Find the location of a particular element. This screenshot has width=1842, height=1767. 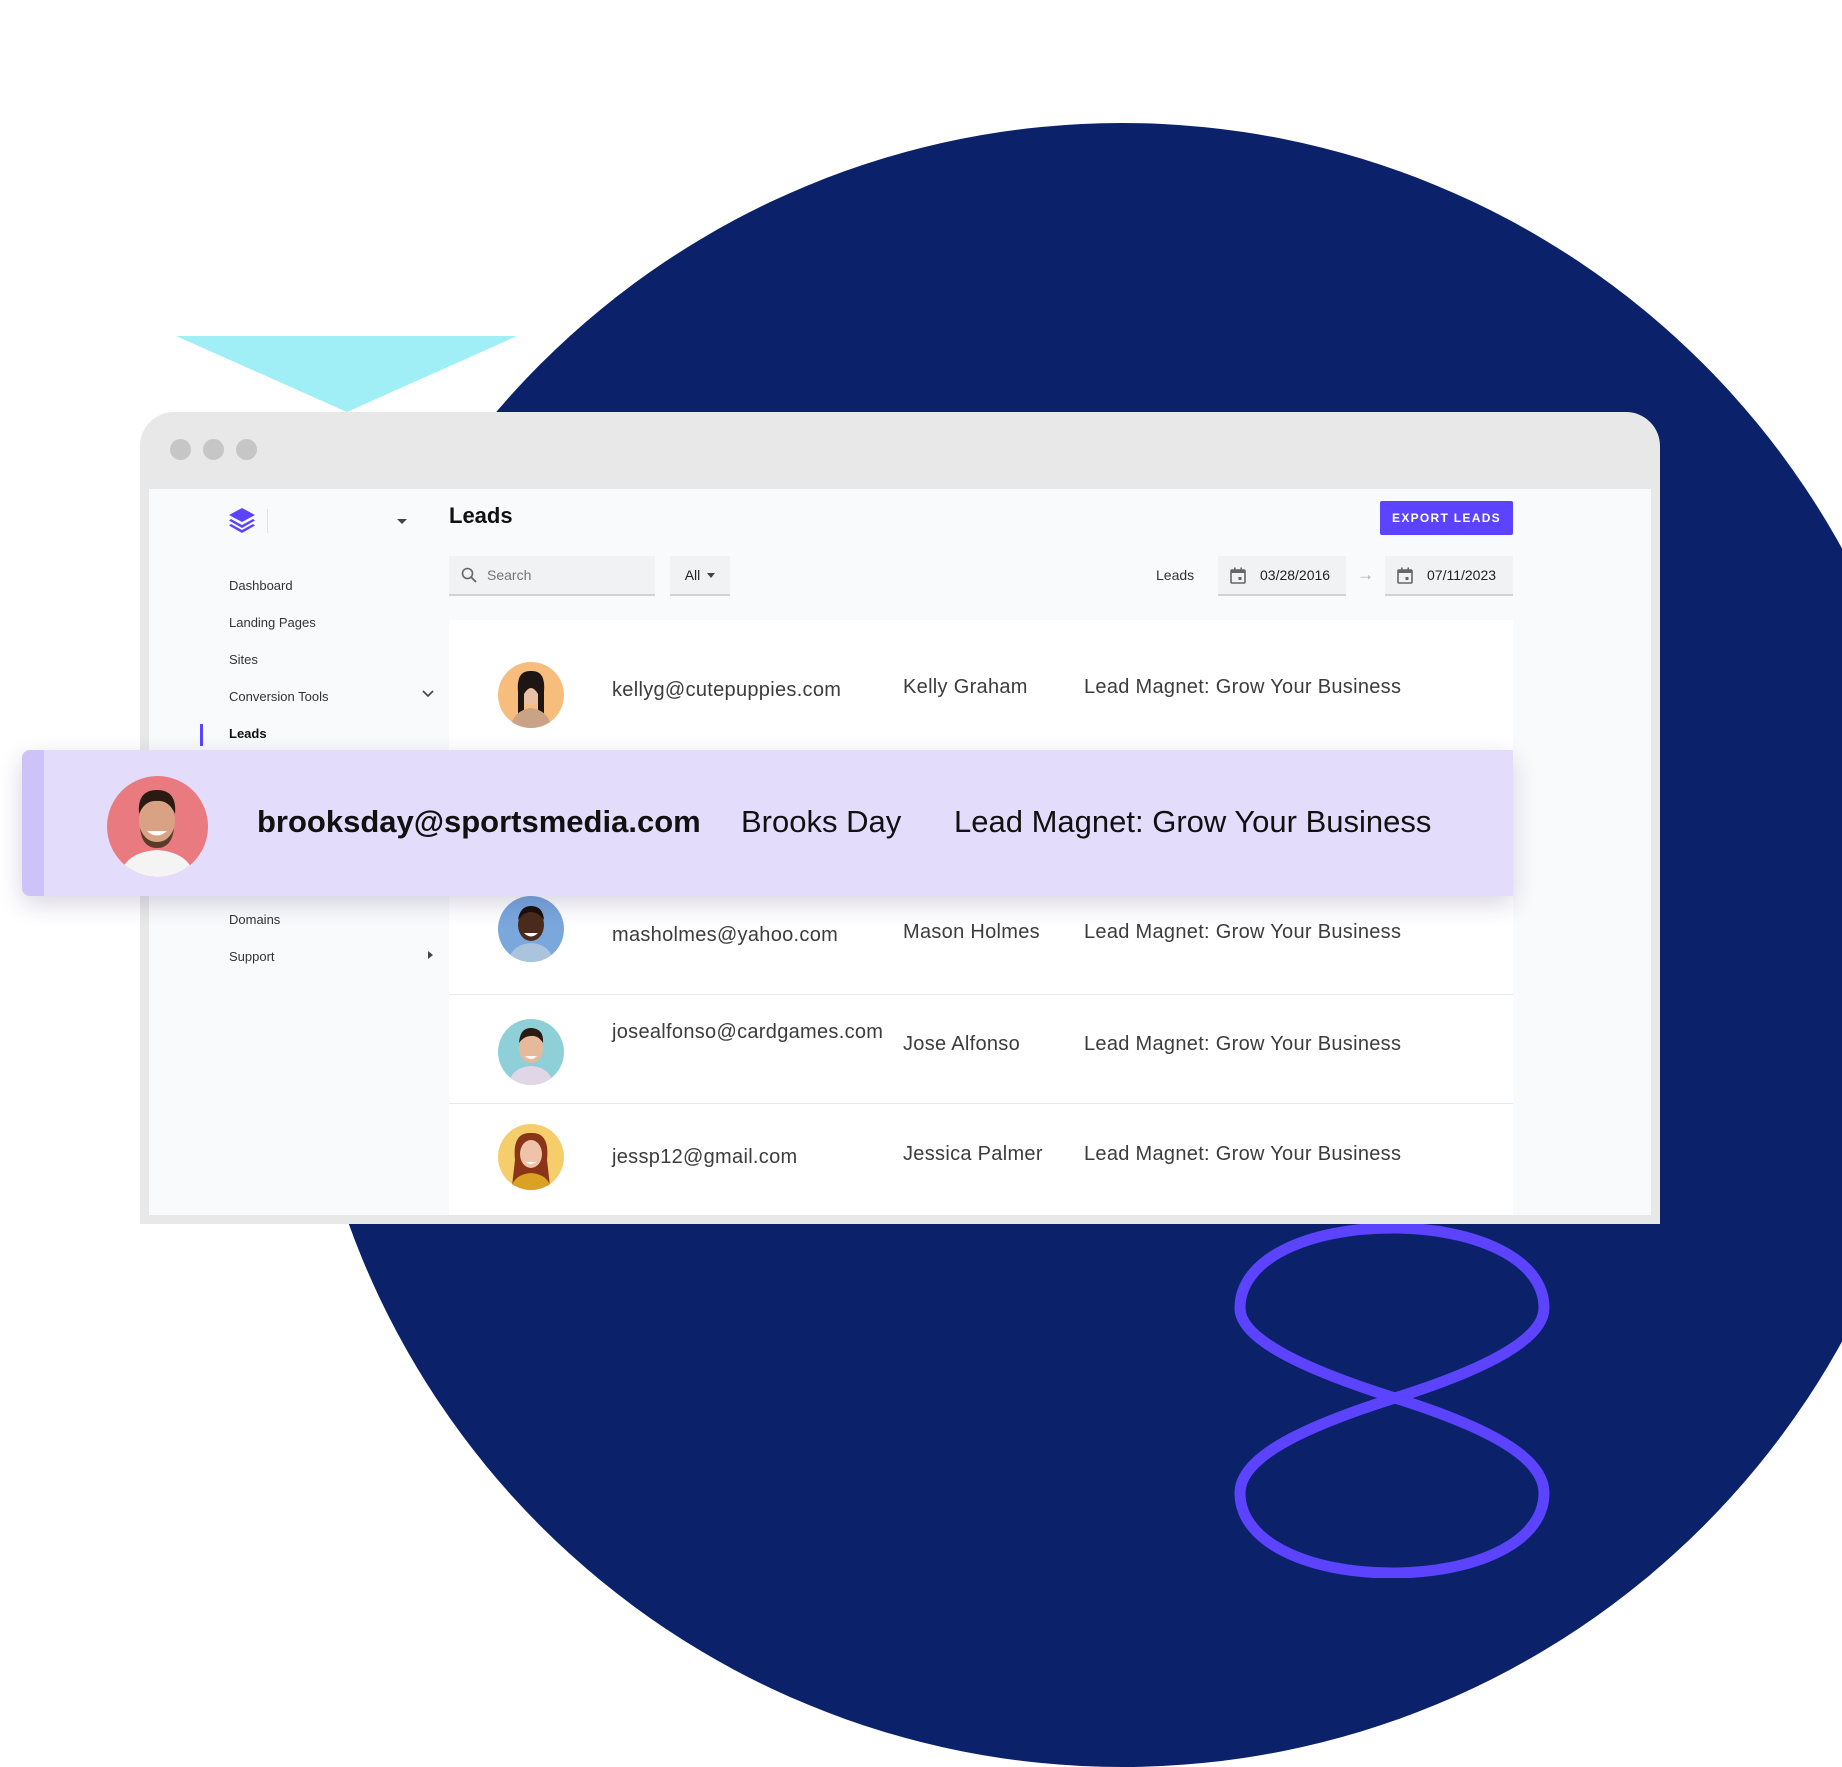

lead-email: kellyg@cutepuppies.com is located at coordinates (737, 690).